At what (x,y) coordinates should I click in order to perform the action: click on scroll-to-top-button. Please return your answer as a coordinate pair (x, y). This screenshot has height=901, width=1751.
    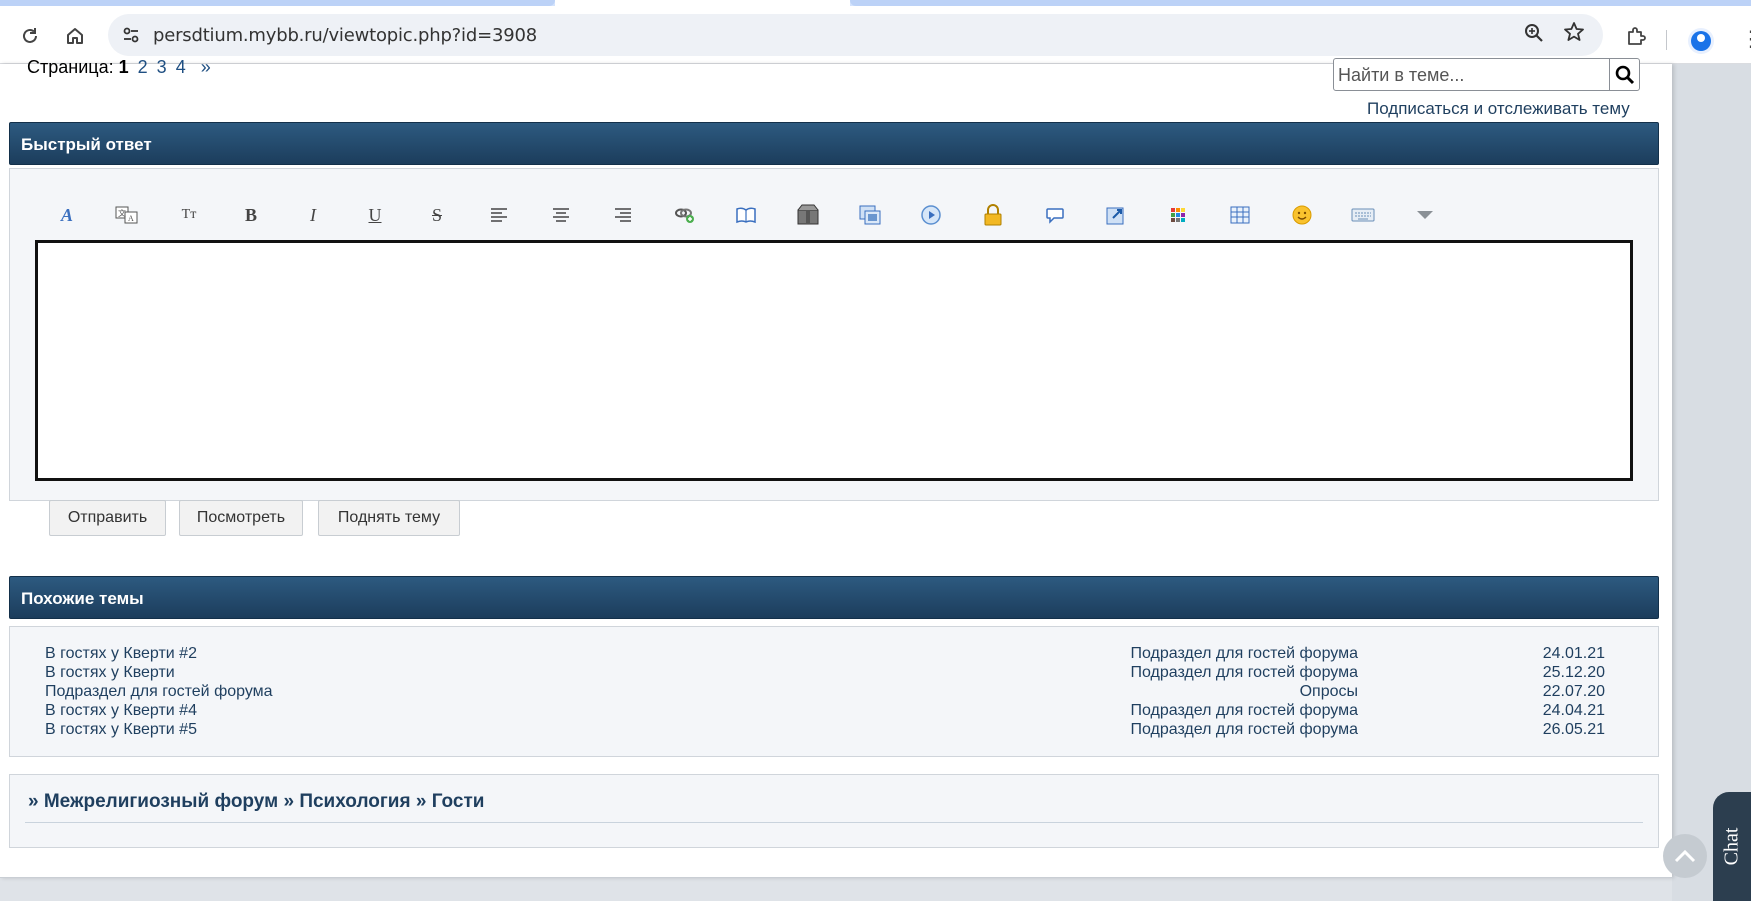
    Looking at the image, I should click on (1685, 856).